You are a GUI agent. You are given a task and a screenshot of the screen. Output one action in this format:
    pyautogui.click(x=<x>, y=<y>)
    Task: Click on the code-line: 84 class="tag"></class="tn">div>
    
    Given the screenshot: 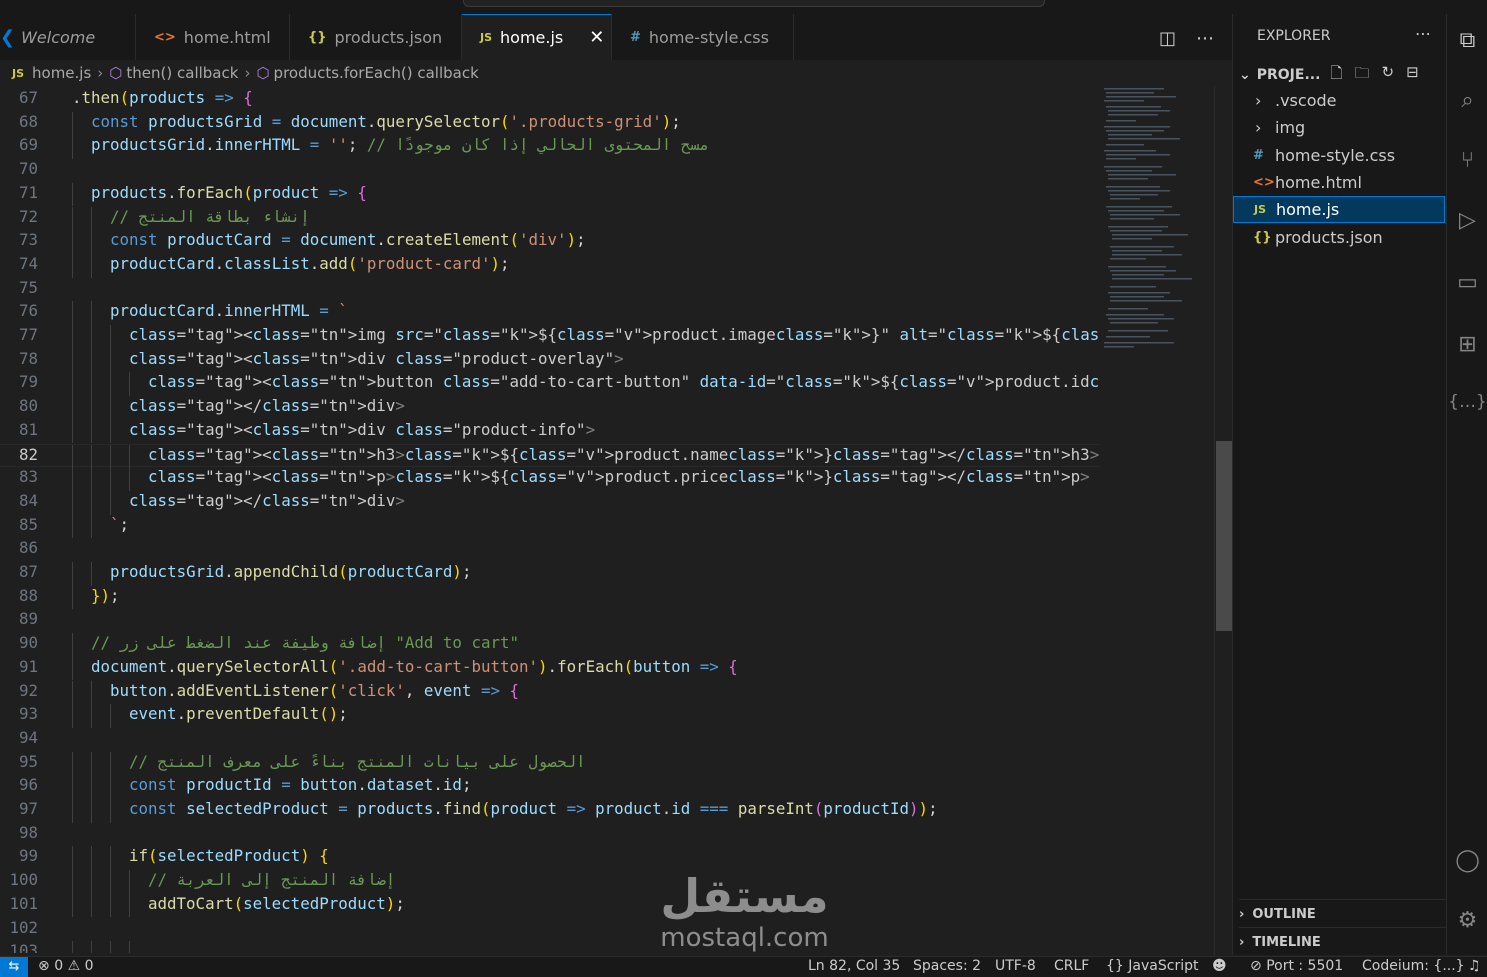 What is the action you would take?
    pyautogui.click(x=550, y=502)
    